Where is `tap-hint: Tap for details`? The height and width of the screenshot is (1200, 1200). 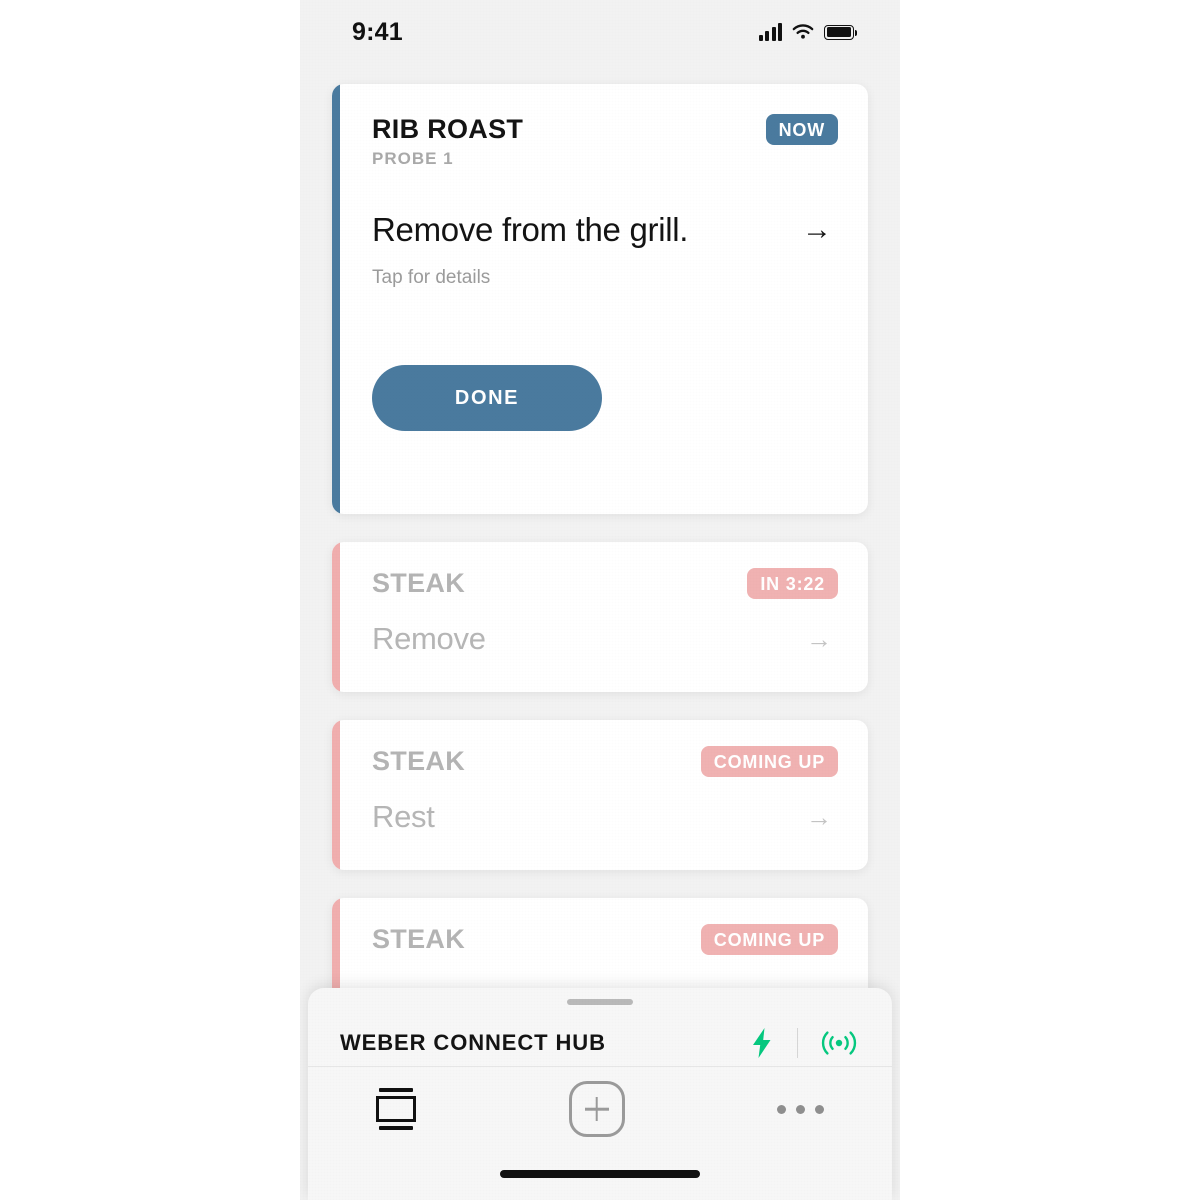
tap-hint: Tap for details is located at coordinates (431, 278).